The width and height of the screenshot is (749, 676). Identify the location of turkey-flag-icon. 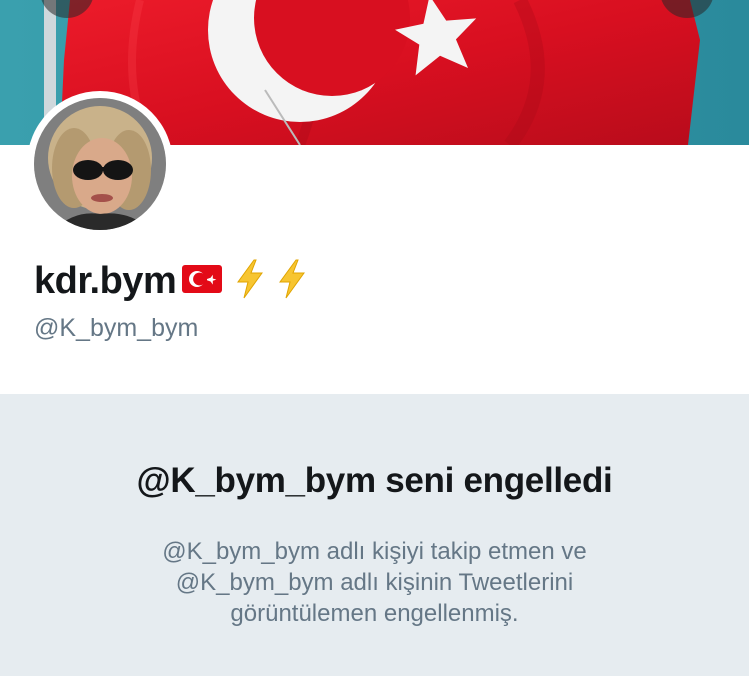
(202, 281).